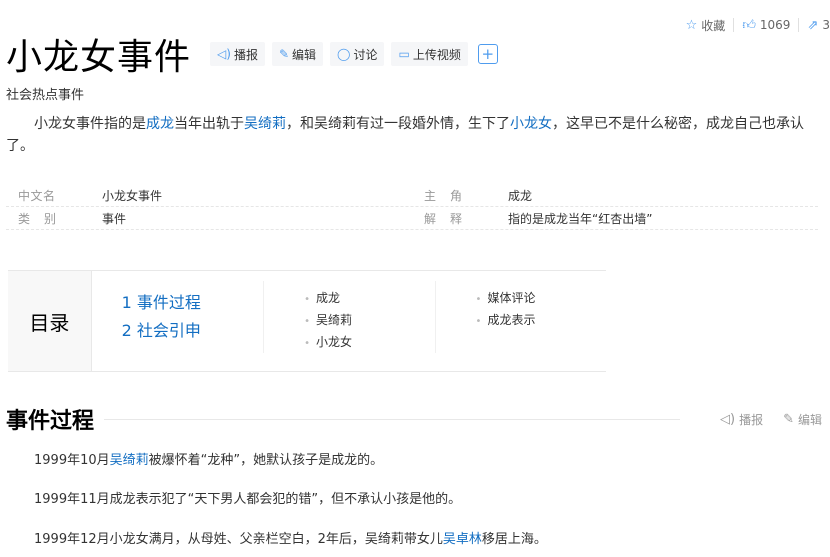  I want to click on summary-text: 当年出轨于, so click(209, 124).